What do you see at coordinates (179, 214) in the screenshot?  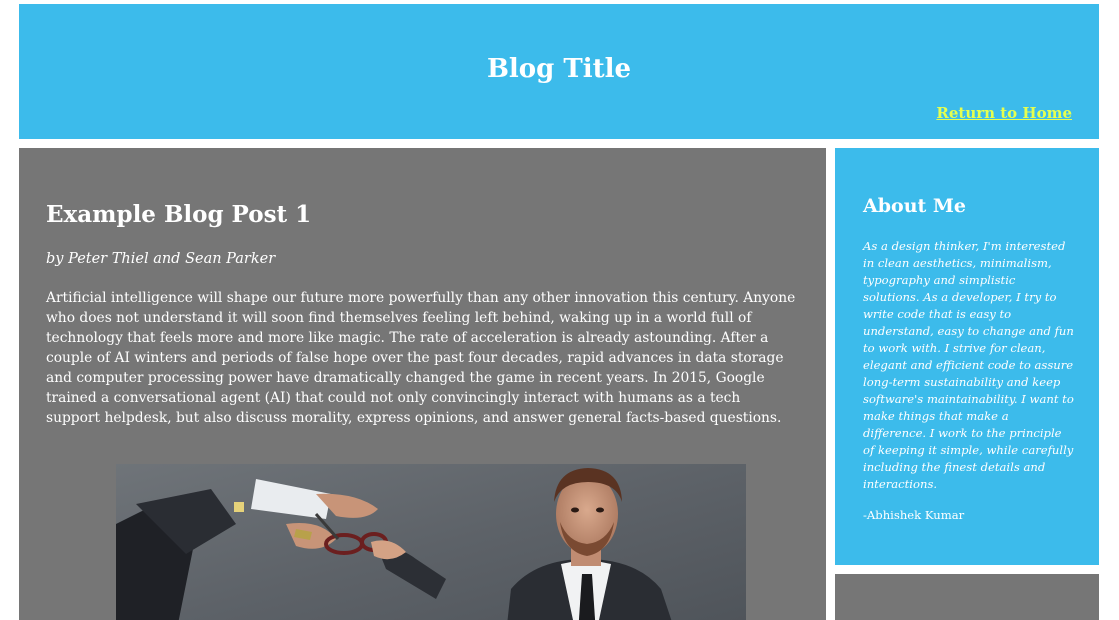 I see `post-title: Example Blog Post 1` at bounding box center [179, 214].